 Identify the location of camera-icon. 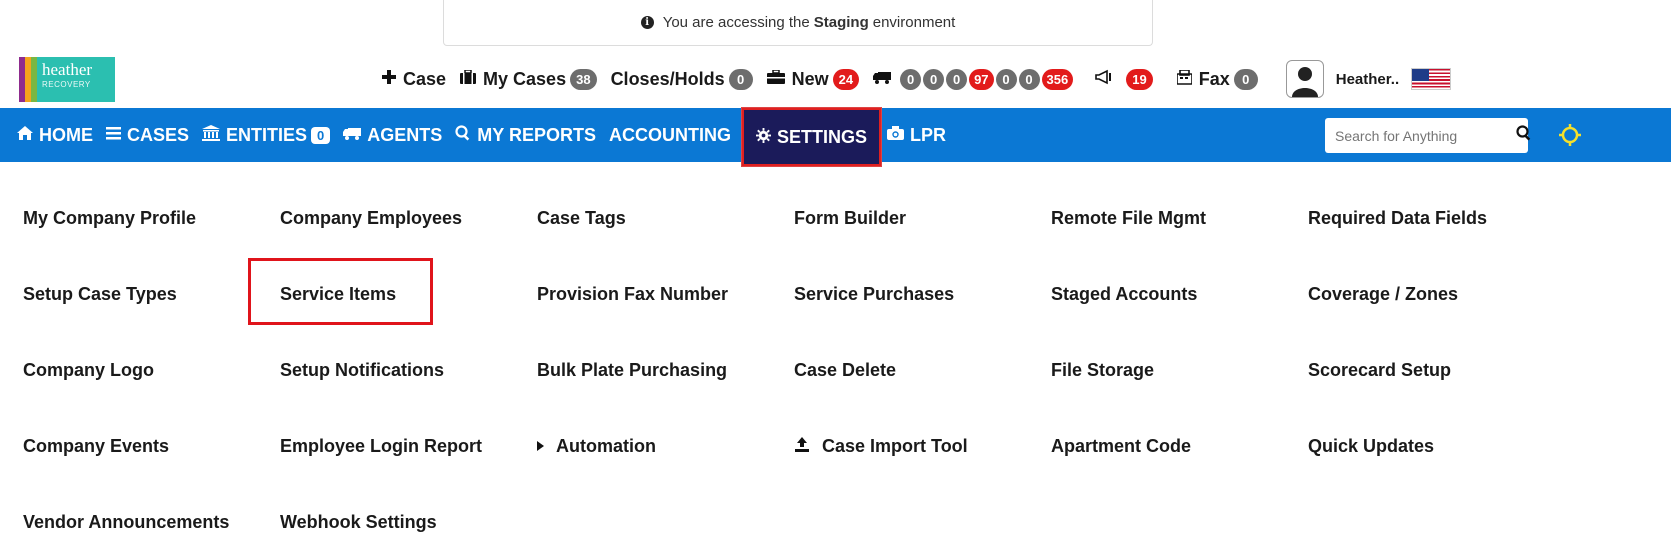
(895, 135).